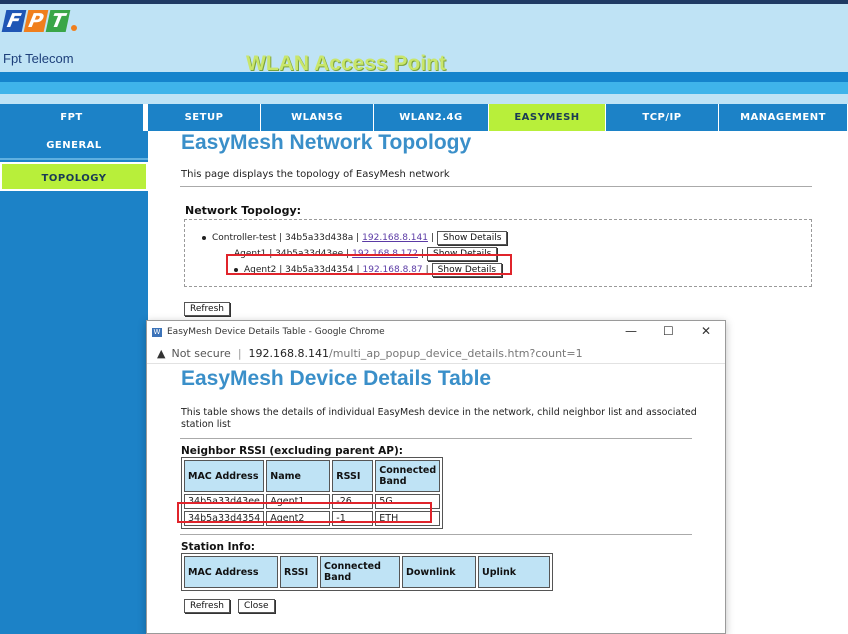  What do you see at coordinates (706, 331) in the screenshot?
I see `close-icon: ✕` at bounding box center [706, 331].